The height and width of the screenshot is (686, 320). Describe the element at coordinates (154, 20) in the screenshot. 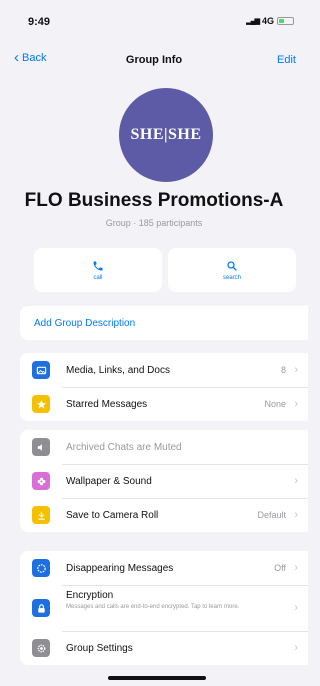

I see `status-bar: 9:49 ▂▄▆ 4G` at that location.